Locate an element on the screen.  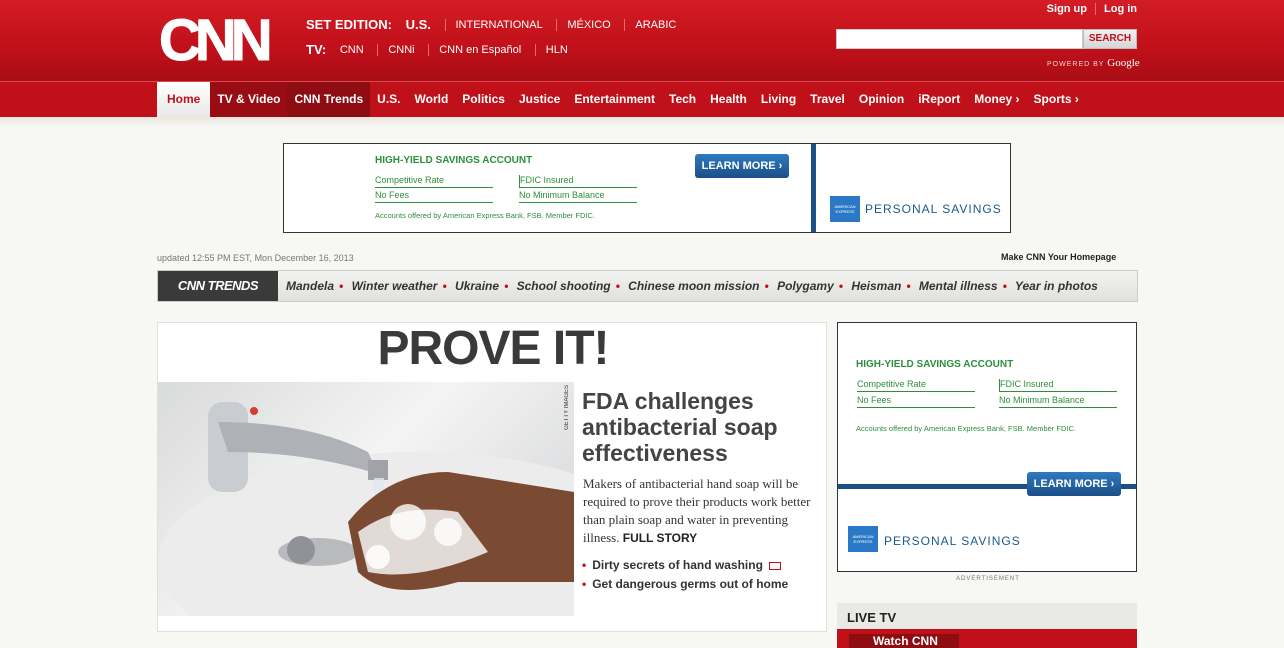
live-tv-title: LIVE TV is located at coordinates (872, 617).